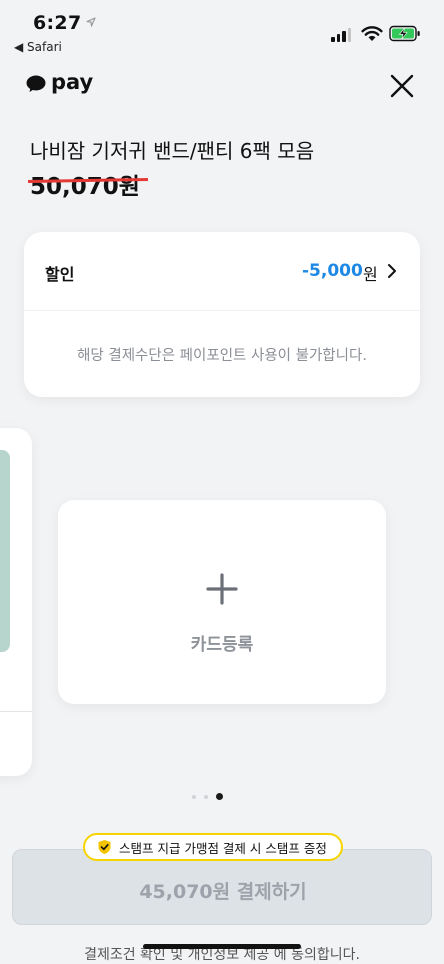  What do you see at coordinates (85, 187) in the screenshot?
I see `original-price: 50,070원` at bounding box center [85, 187].